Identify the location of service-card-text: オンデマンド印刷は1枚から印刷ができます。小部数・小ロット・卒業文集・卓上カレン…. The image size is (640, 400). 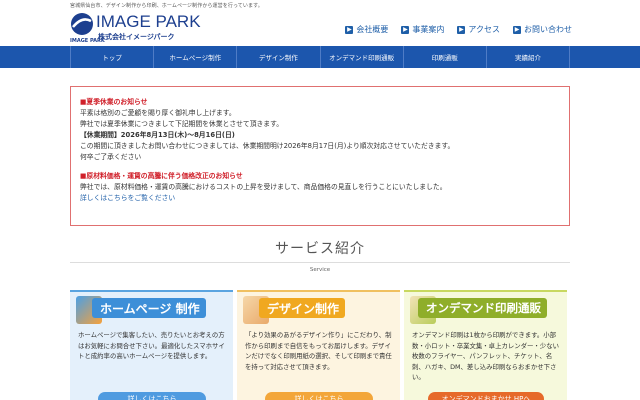
(485, 356).